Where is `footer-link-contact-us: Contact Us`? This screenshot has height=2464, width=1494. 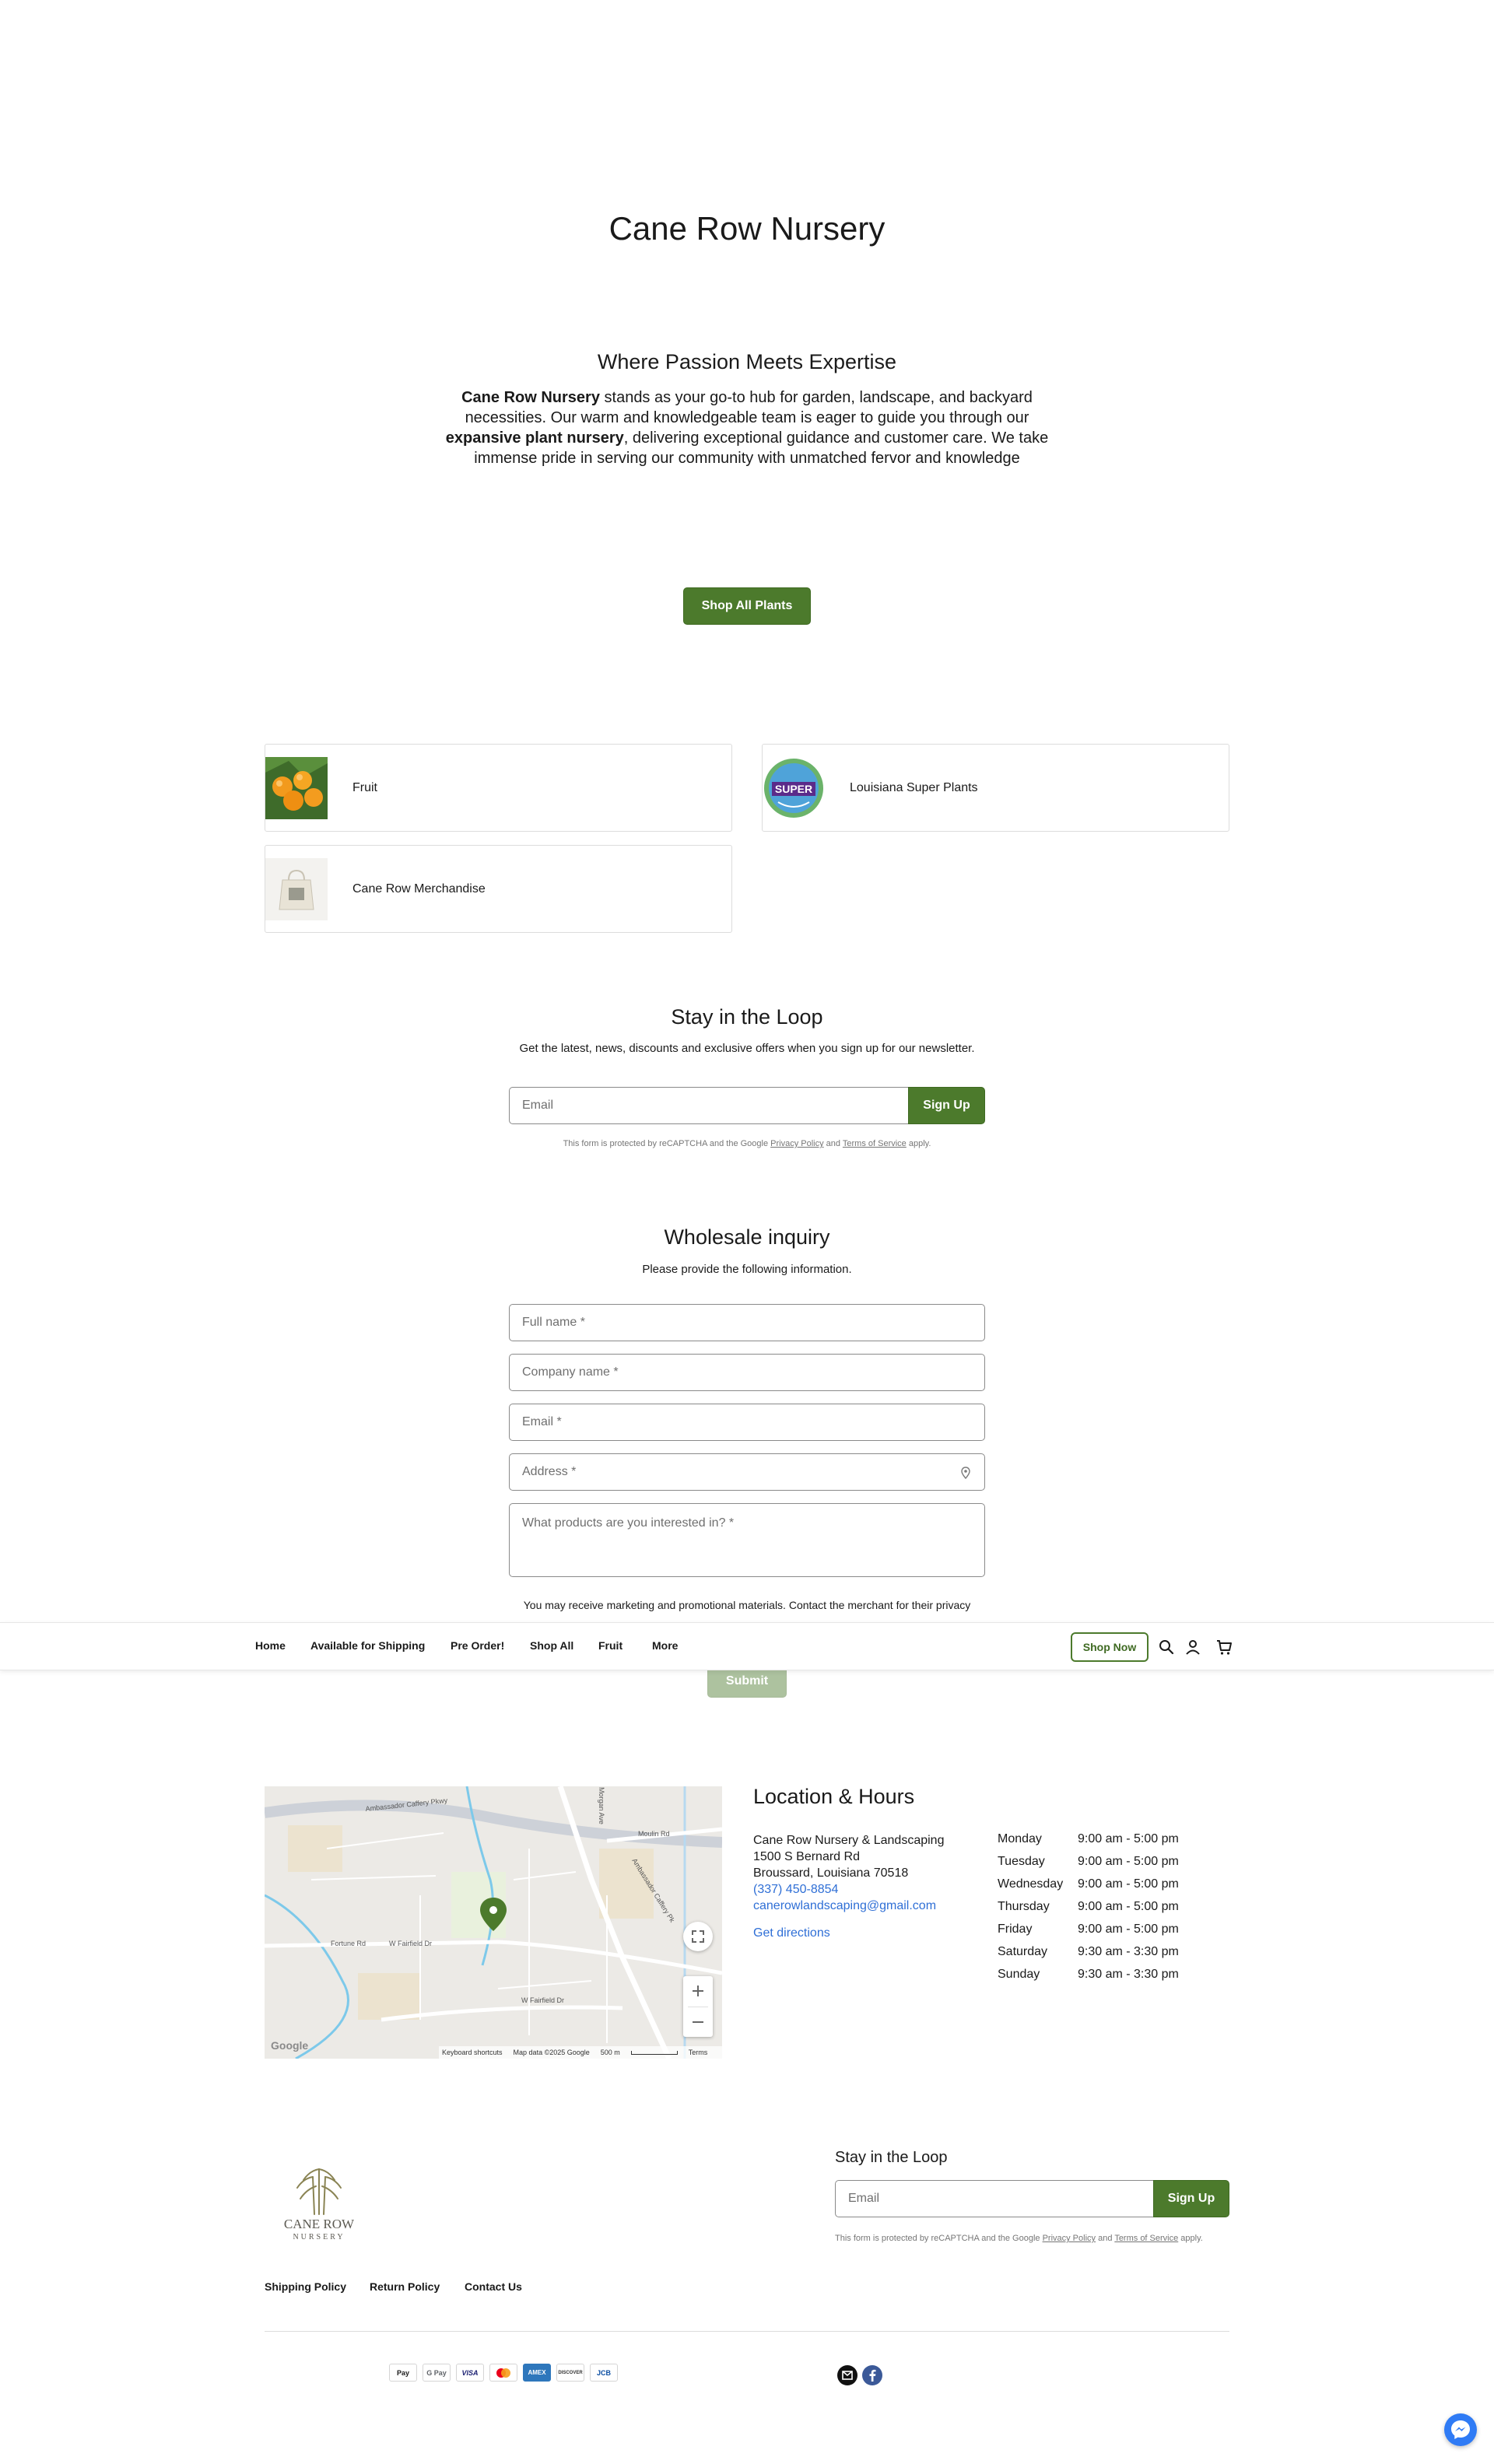
footer-link-contact-us: Contact Us is located at coordinates (493, 2286).